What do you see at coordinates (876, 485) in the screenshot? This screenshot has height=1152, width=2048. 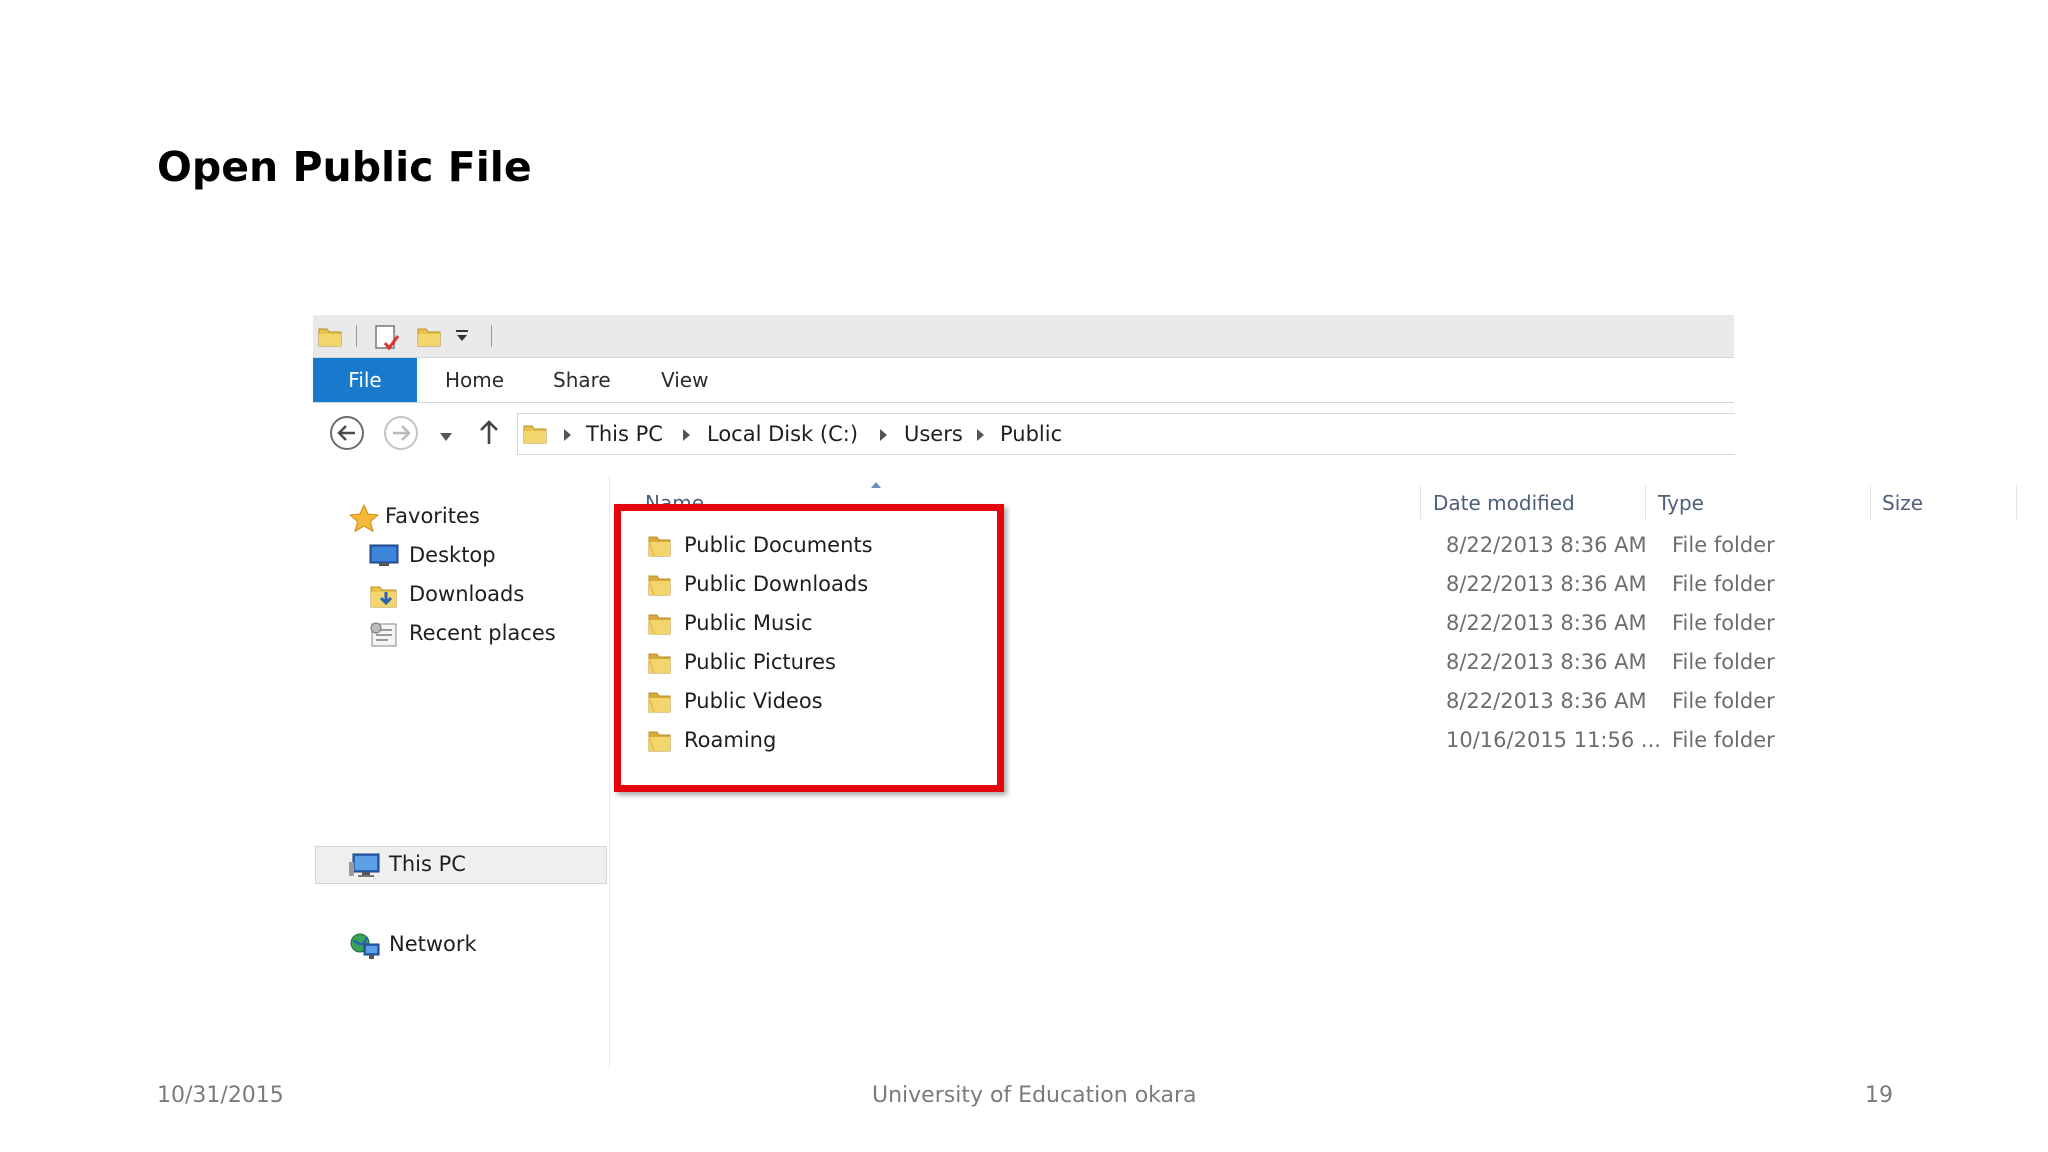 I see `sort-ascending-icon` at bounding box center [876, 485].